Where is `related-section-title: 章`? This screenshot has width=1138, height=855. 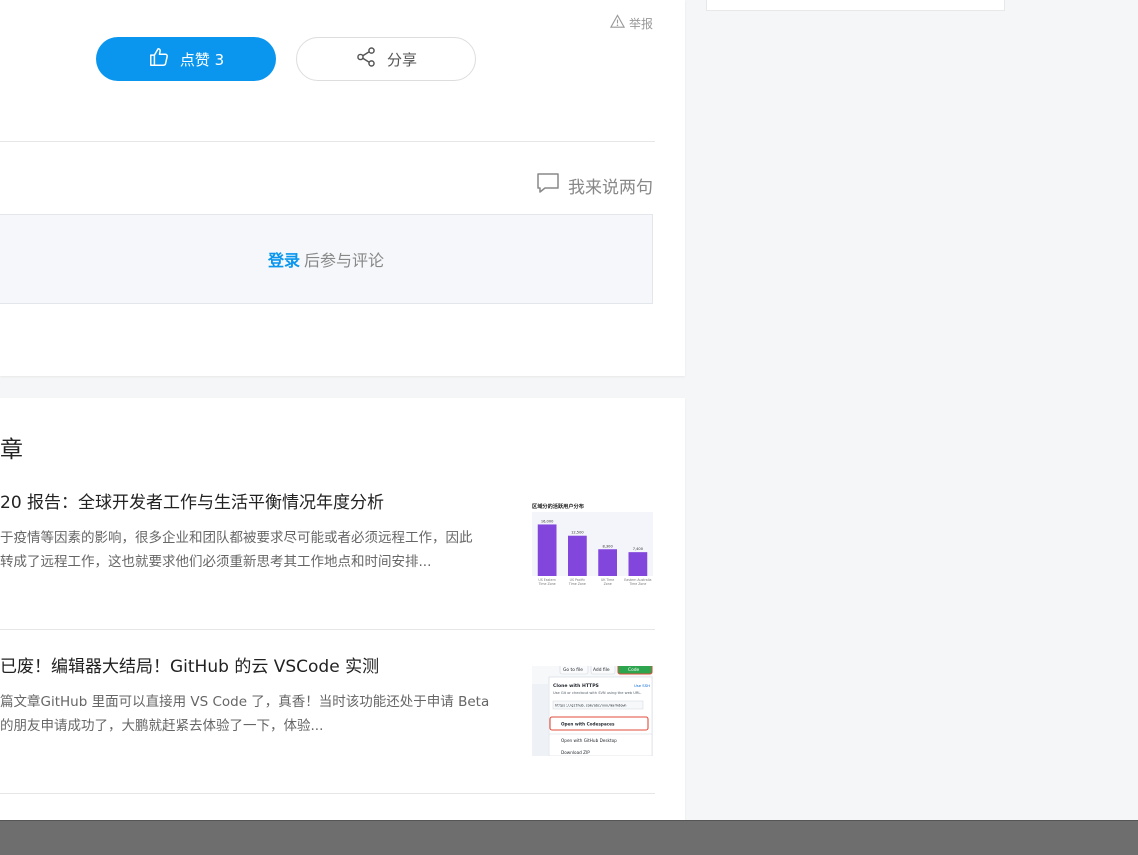
related-section-title: 章 is located at coordinates (11, 450).